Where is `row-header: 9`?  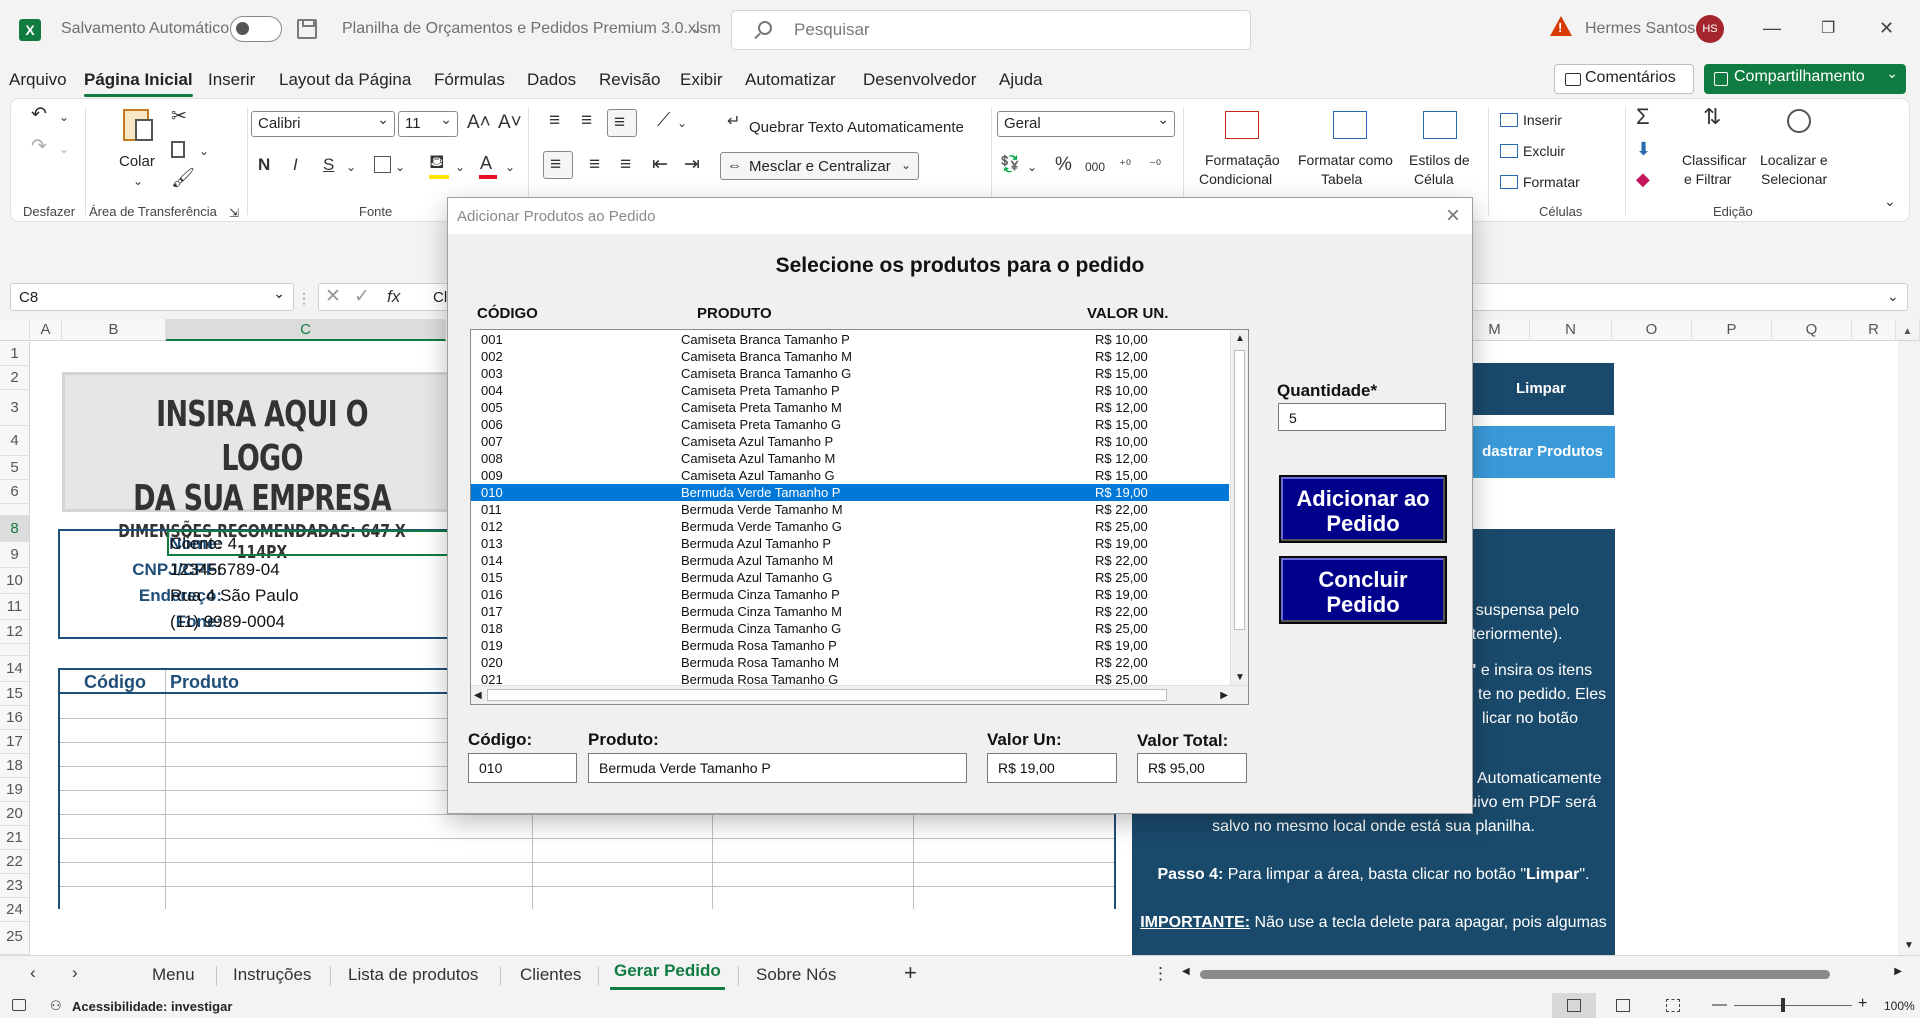
row-header: 9 is located at coordinates (15, 555).